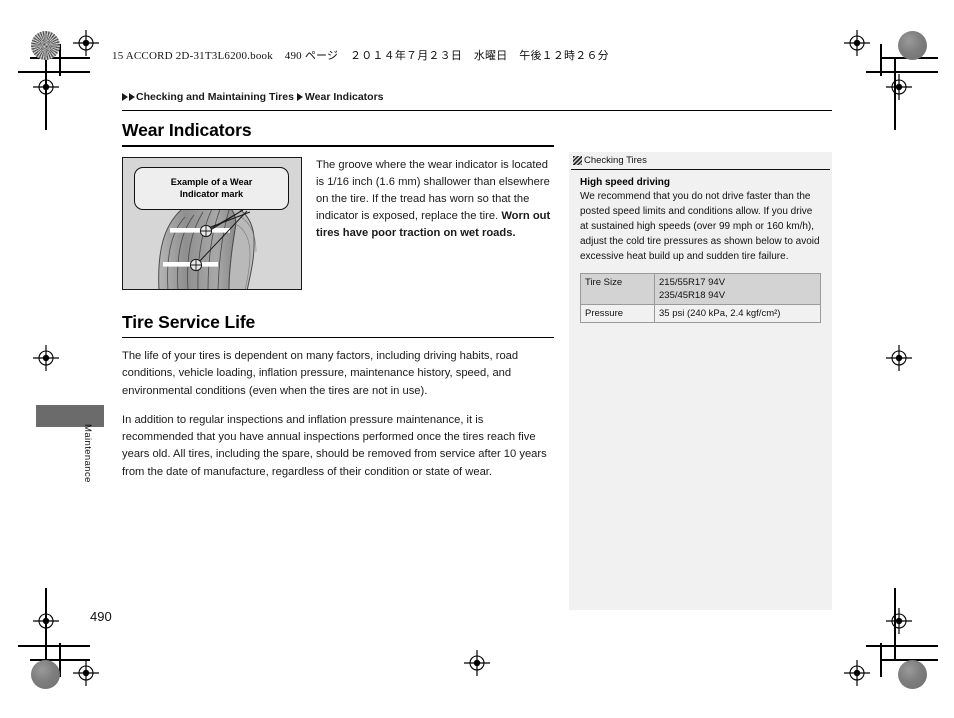 The width and height of the screenshot is (954, 718). Describe the element at coordinates (86, 673) in the screenshot. I see `registration-target-bottom-left-outer` at that location.